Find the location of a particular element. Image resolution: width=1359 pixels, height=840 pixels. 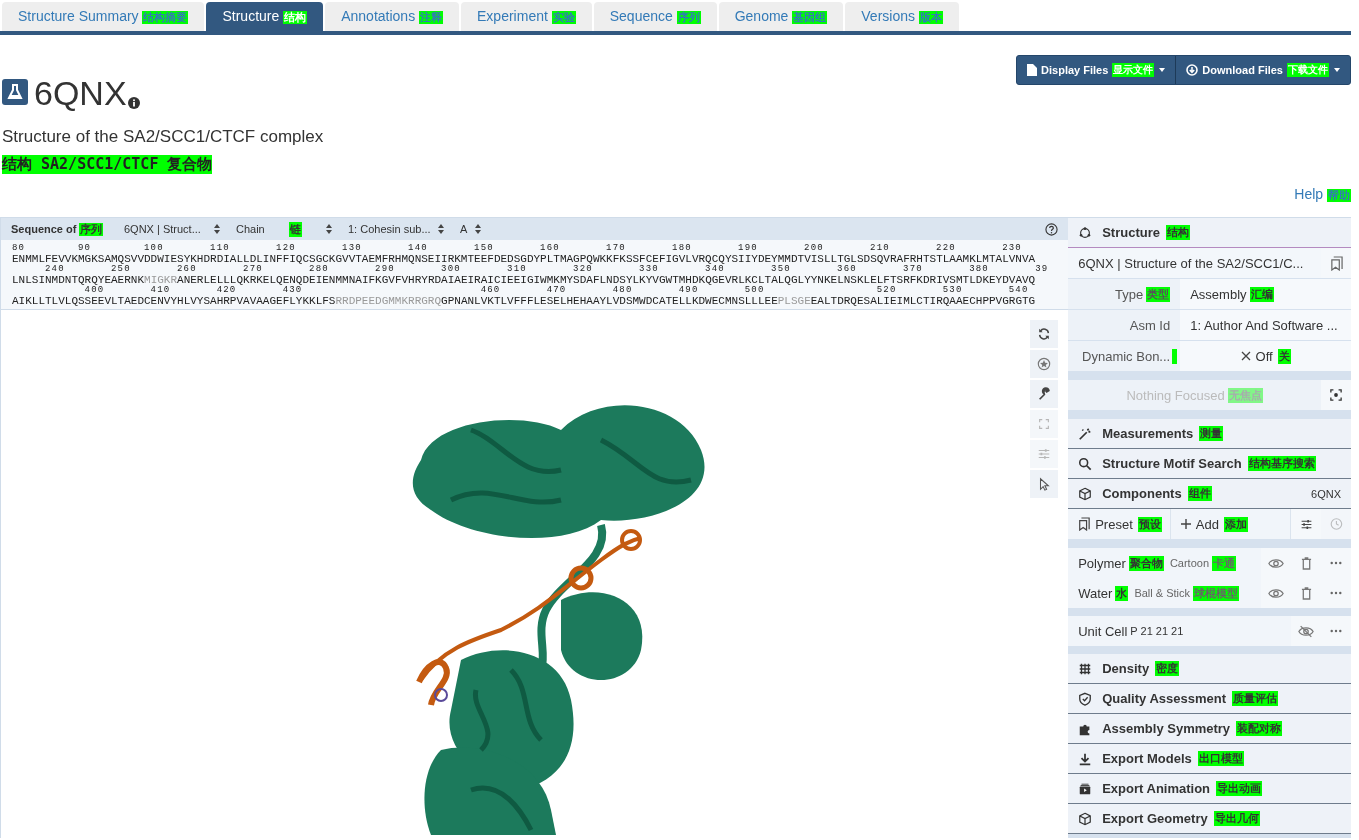

focus-icon is located at coordinates (1336, 395).